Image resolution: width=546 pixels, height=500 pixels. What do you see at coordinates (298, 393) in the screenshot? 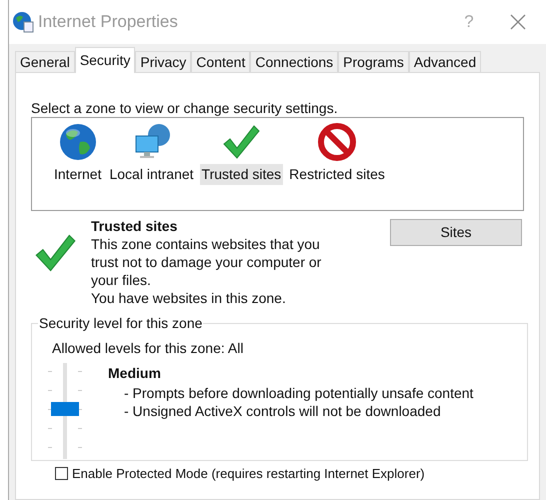
I see `level-detail: - Prompts before downloading potentially unsafe content` at bounding box center [298, 393].